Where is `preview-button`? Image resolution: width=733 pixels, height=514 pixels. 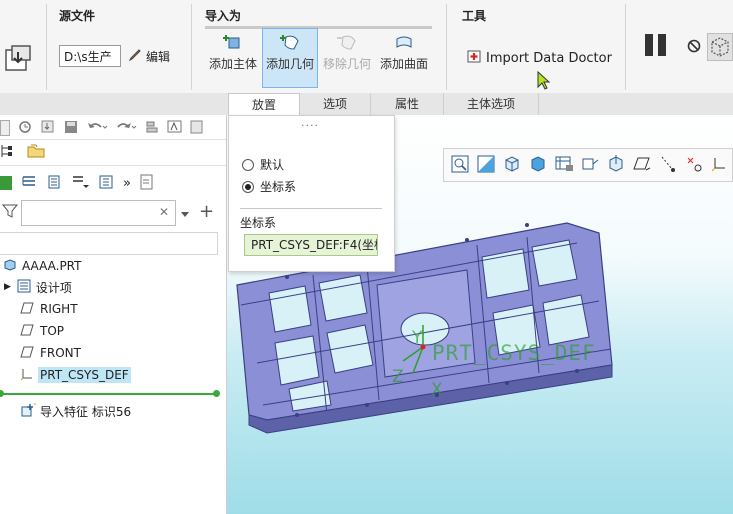
preview-button is located at coordinates (720, 47).